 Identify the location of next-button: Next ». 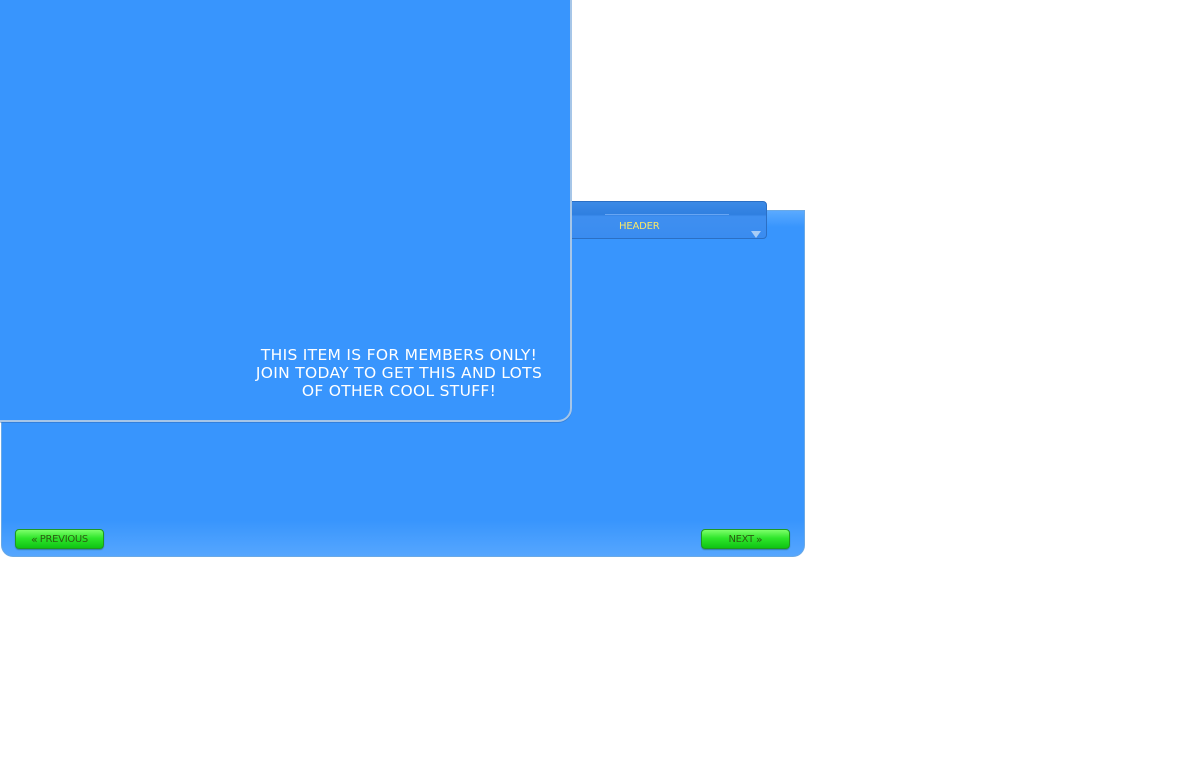
(745, 539).